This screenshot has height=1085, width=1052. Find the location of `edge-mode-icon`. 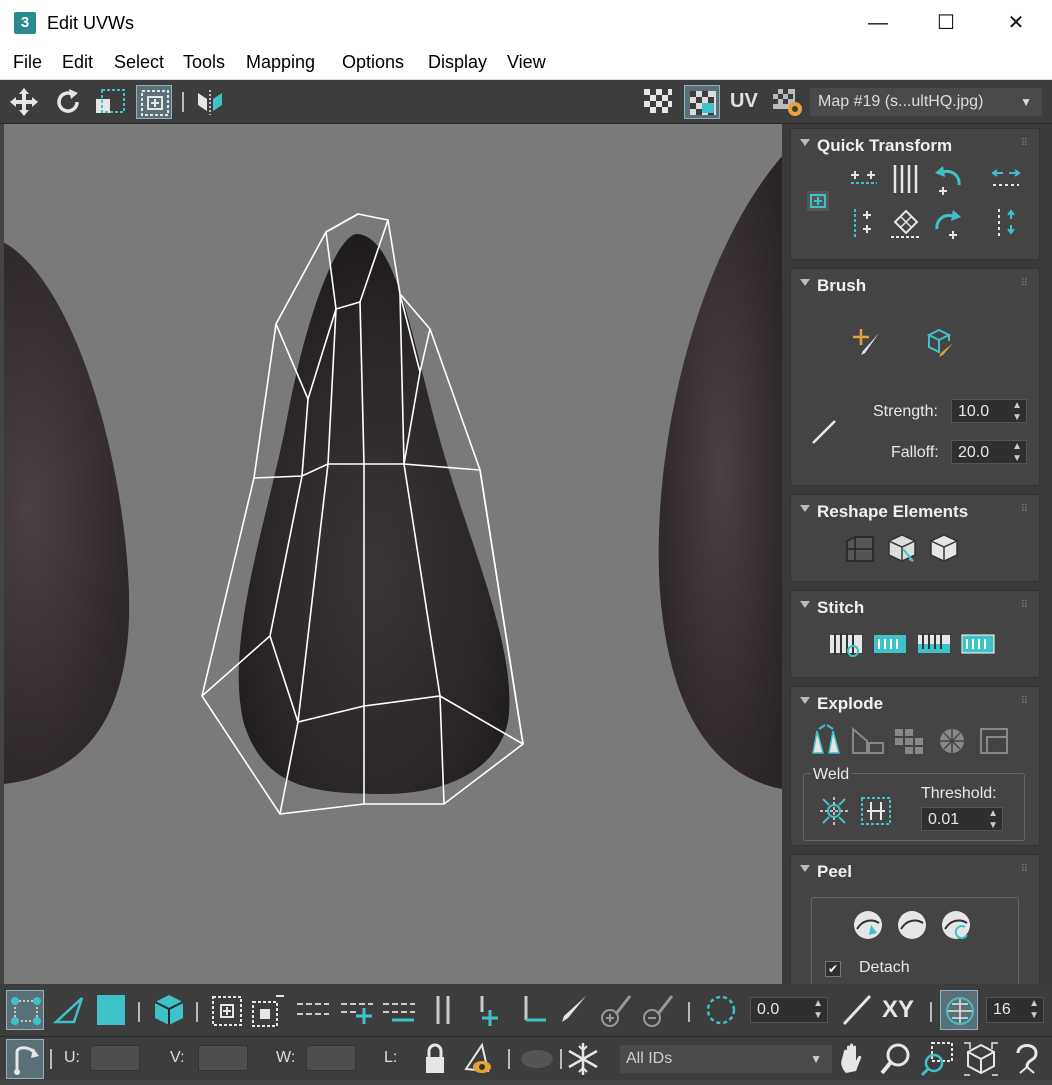

edge-mode-icon is located at coordinates (69, 1010).